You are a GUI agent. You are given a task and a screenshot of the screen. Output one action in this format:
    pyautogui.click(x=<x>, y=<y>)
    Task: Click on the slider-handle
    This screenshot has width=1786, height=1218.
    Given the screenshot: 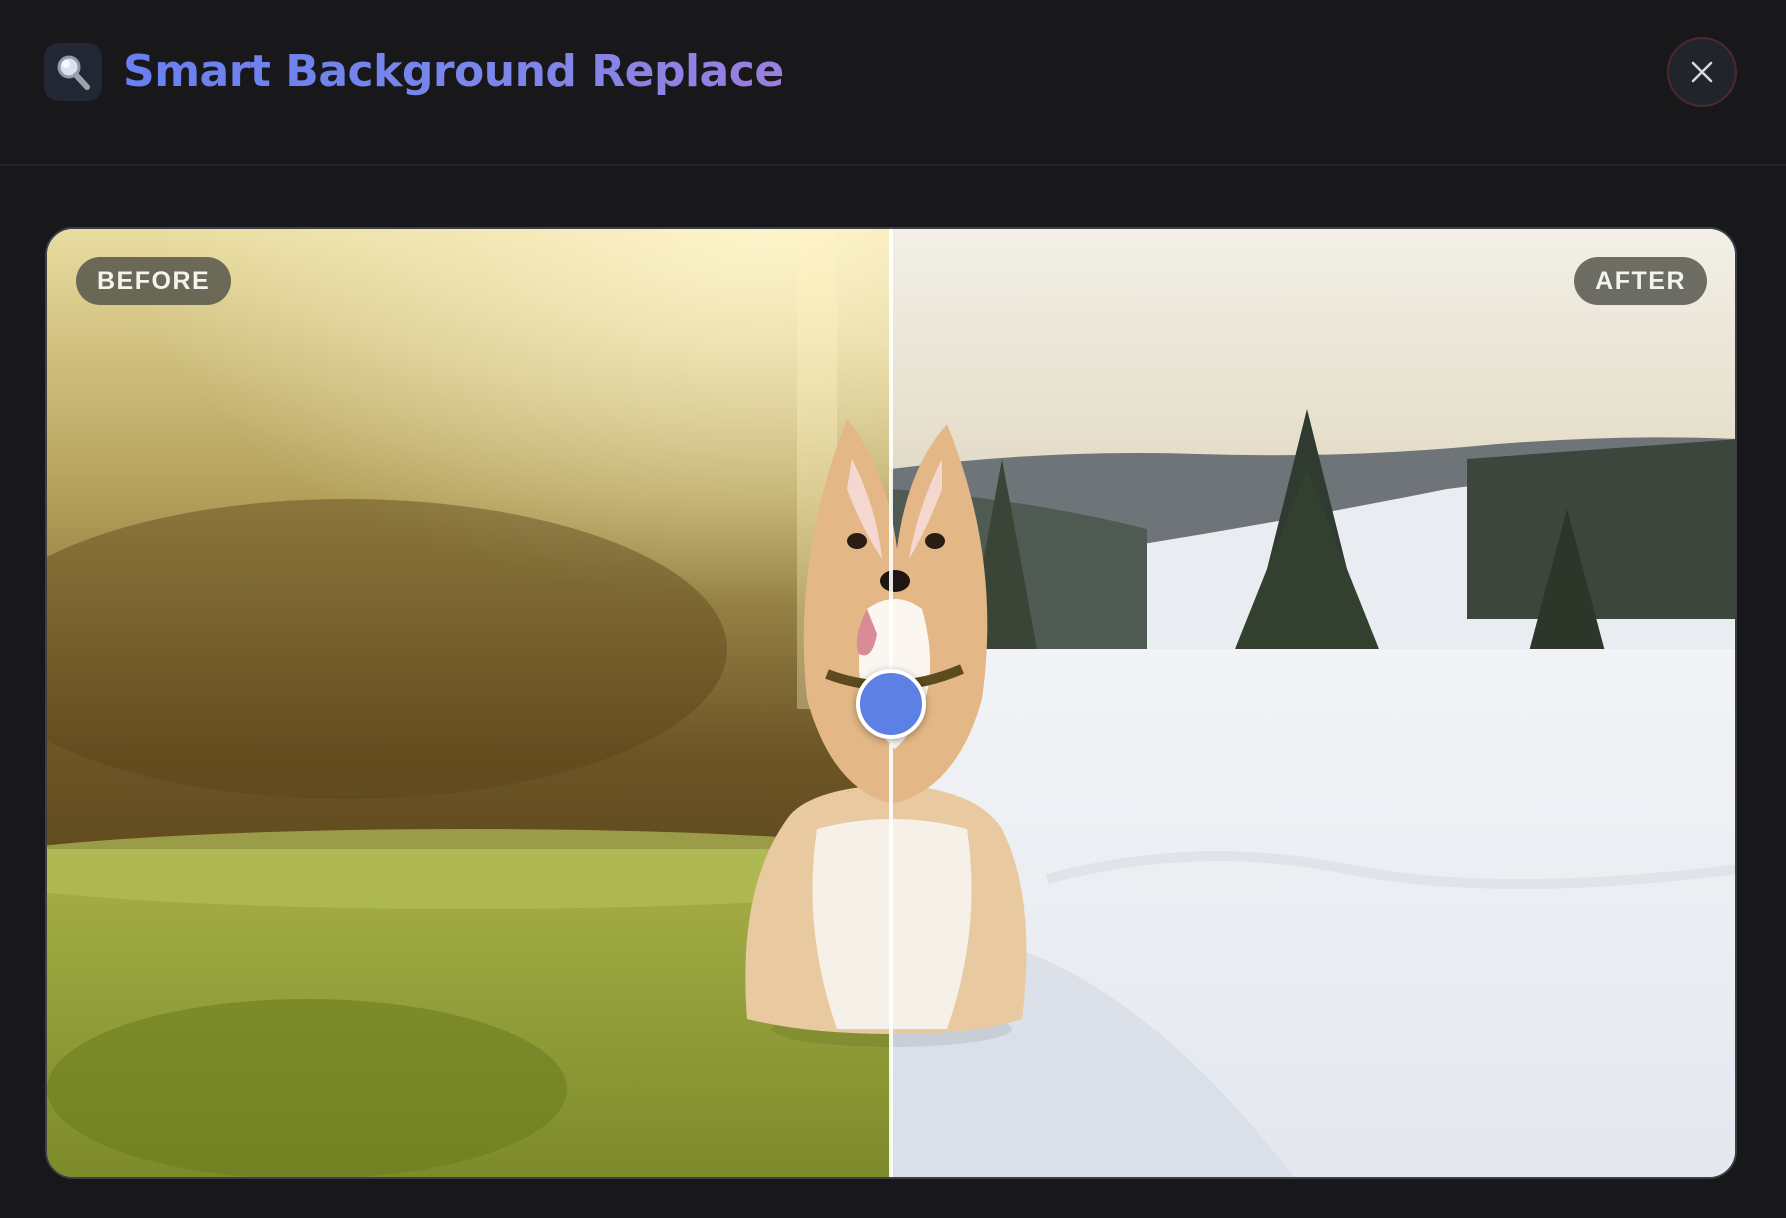 What is the action you would take?
    pyautogui.click(x=891, y=704)
    